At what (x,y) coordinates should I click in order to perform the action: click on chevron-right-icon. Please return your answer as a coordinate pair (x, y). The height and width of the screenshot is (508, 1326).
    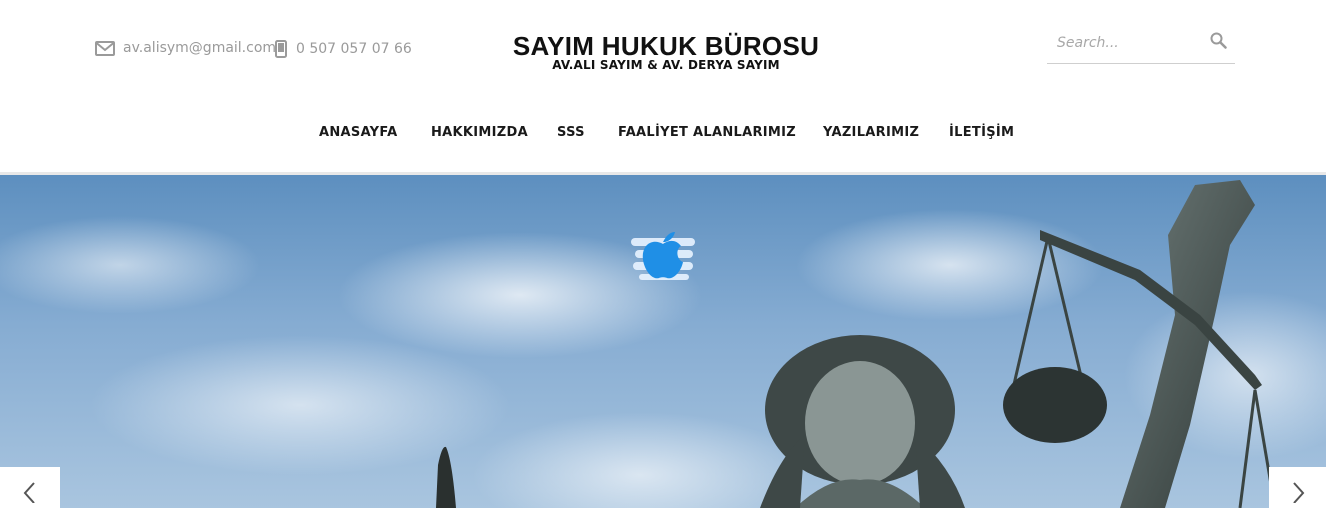
    Looking at the image, I should click on (1298, 494).